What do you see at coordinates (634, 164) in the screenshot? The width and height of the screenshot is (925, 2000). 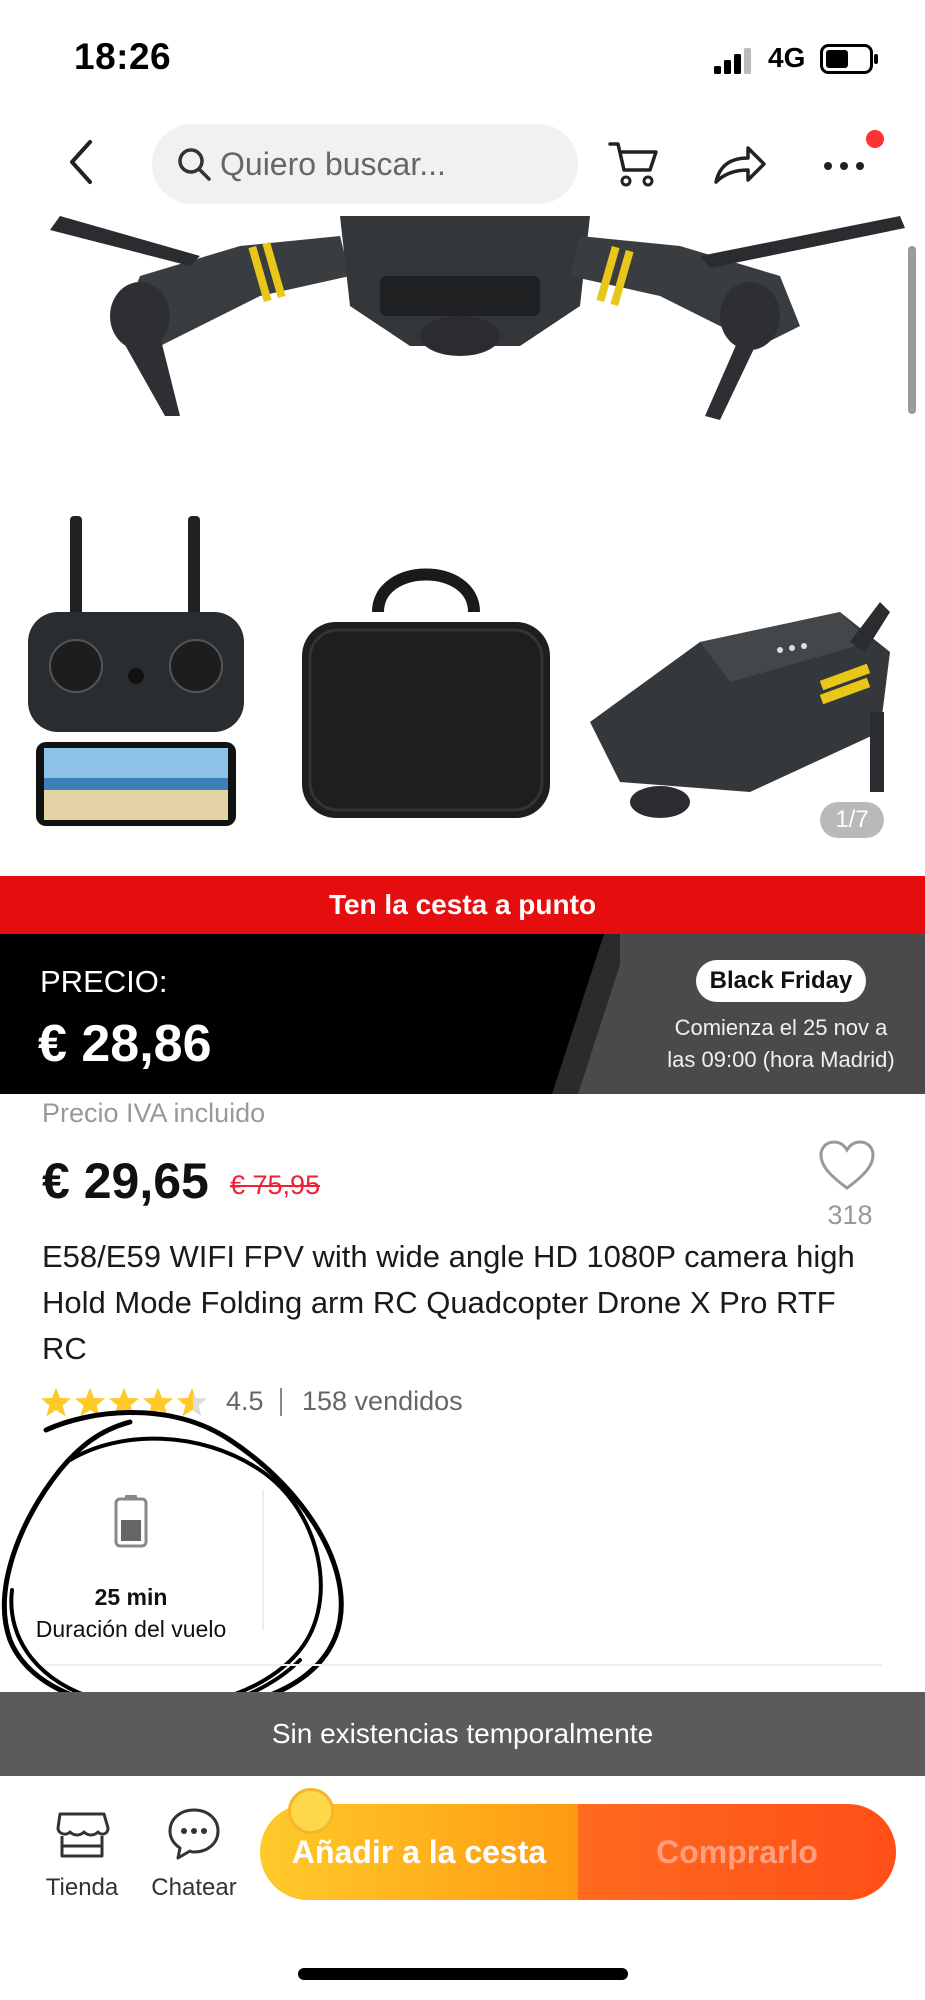 I see `cart-icon` at bounding box center [634, 164].